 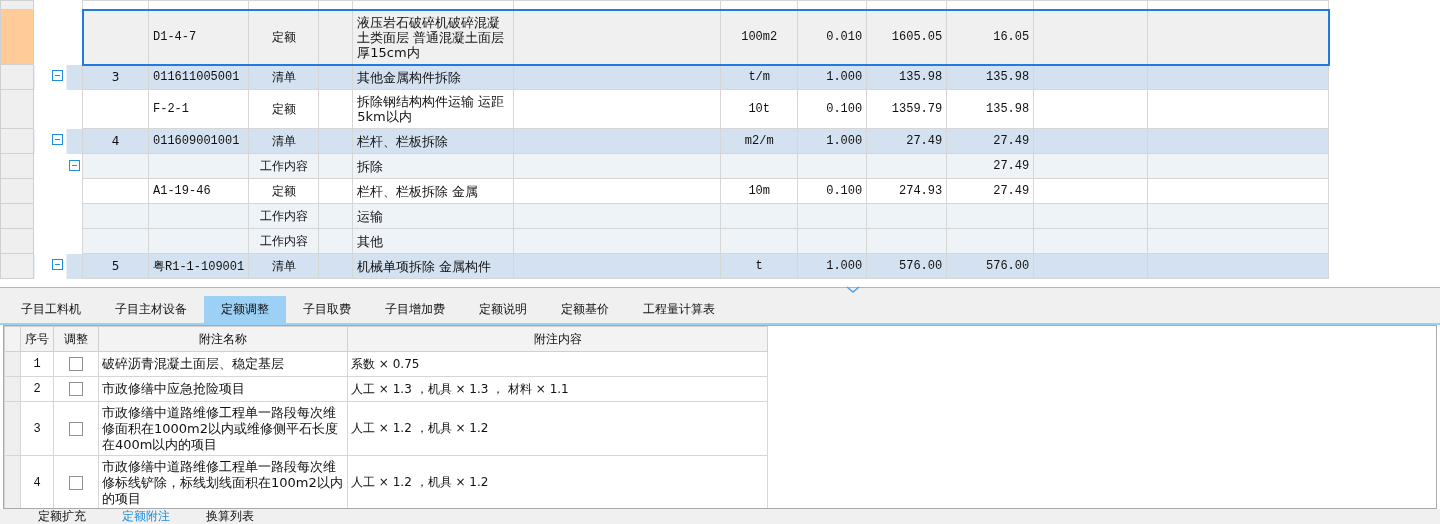 I want to click on unit-cell: 100m2, so click(x=759, y=37).